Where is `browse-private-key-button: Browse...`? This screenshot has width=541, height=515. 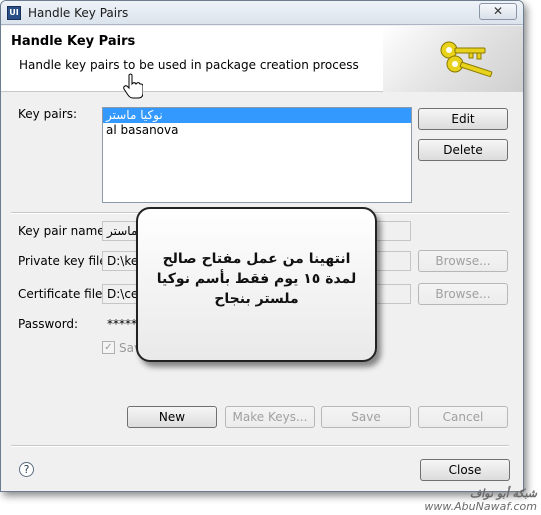
browse-private-key-button: Browse... is located at coordinates (463, 261).